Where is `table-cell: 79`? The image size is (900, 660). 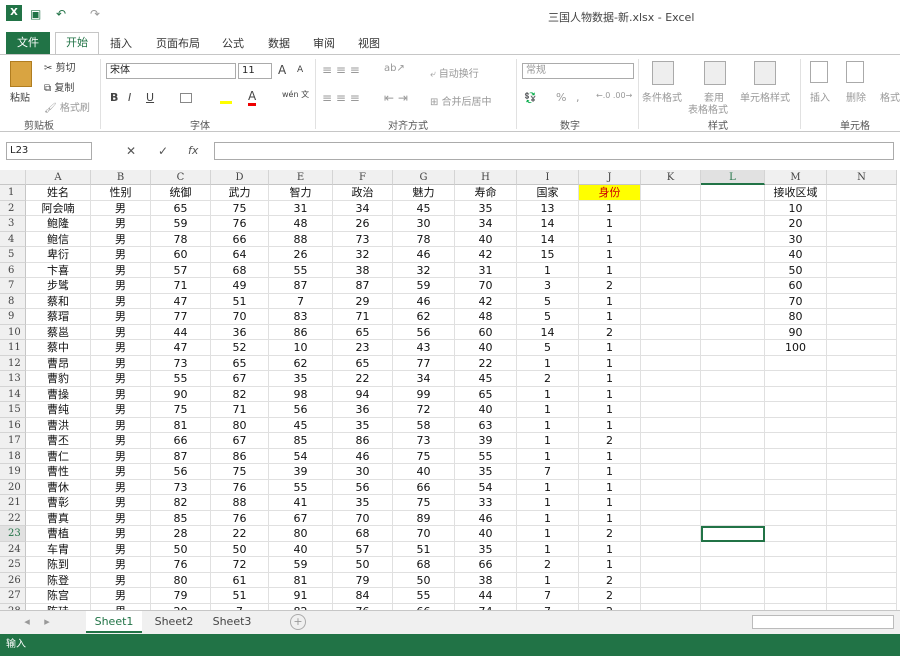
table-cell: 79 is located at coordinates (181, 596).